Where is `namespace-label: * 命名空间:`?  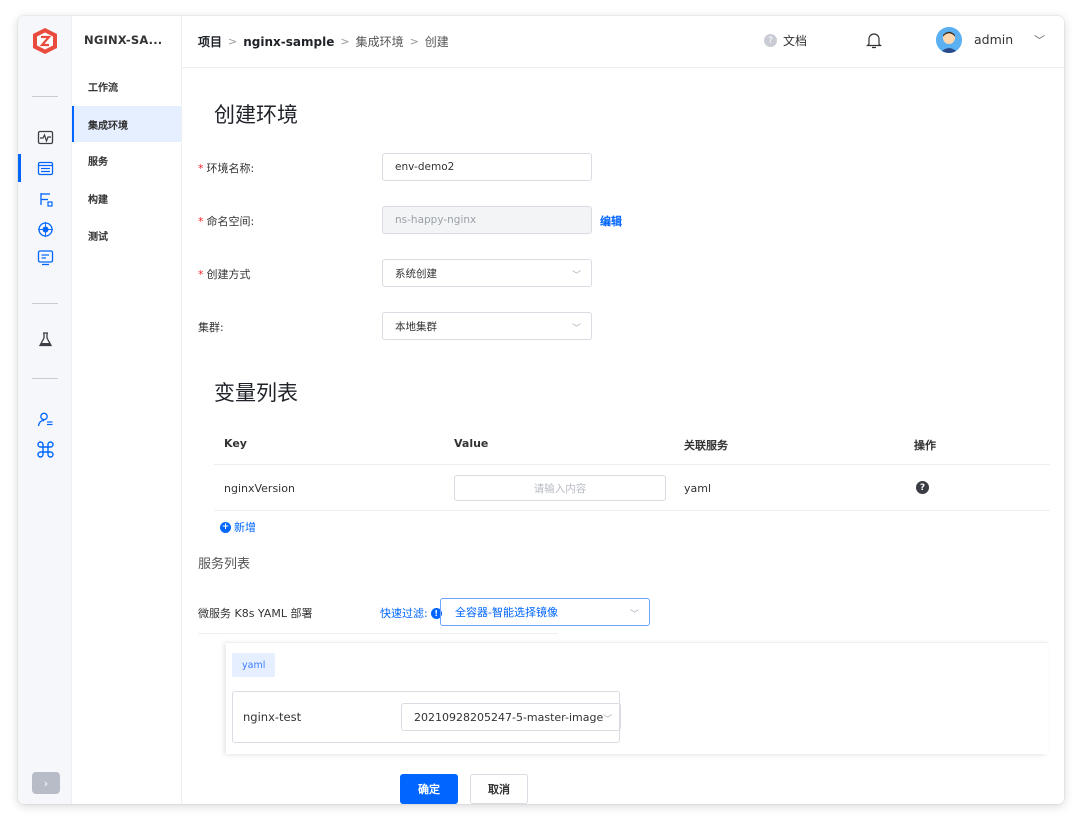 namespace-label: * 命名空间: is located at coordinates (226, 221).